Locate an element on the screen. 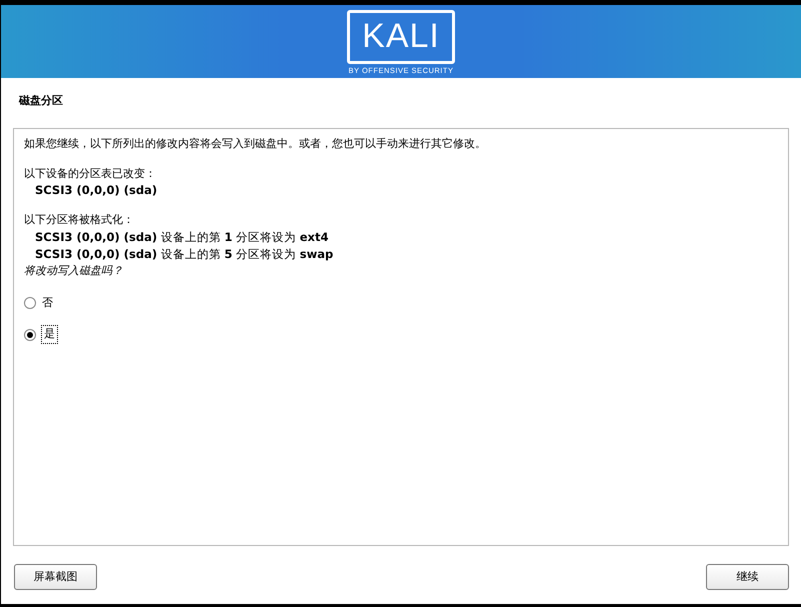 Image resolution: width=801 pixels, height=607 pixels. logo: KALI is located at coordinates (401, 37).